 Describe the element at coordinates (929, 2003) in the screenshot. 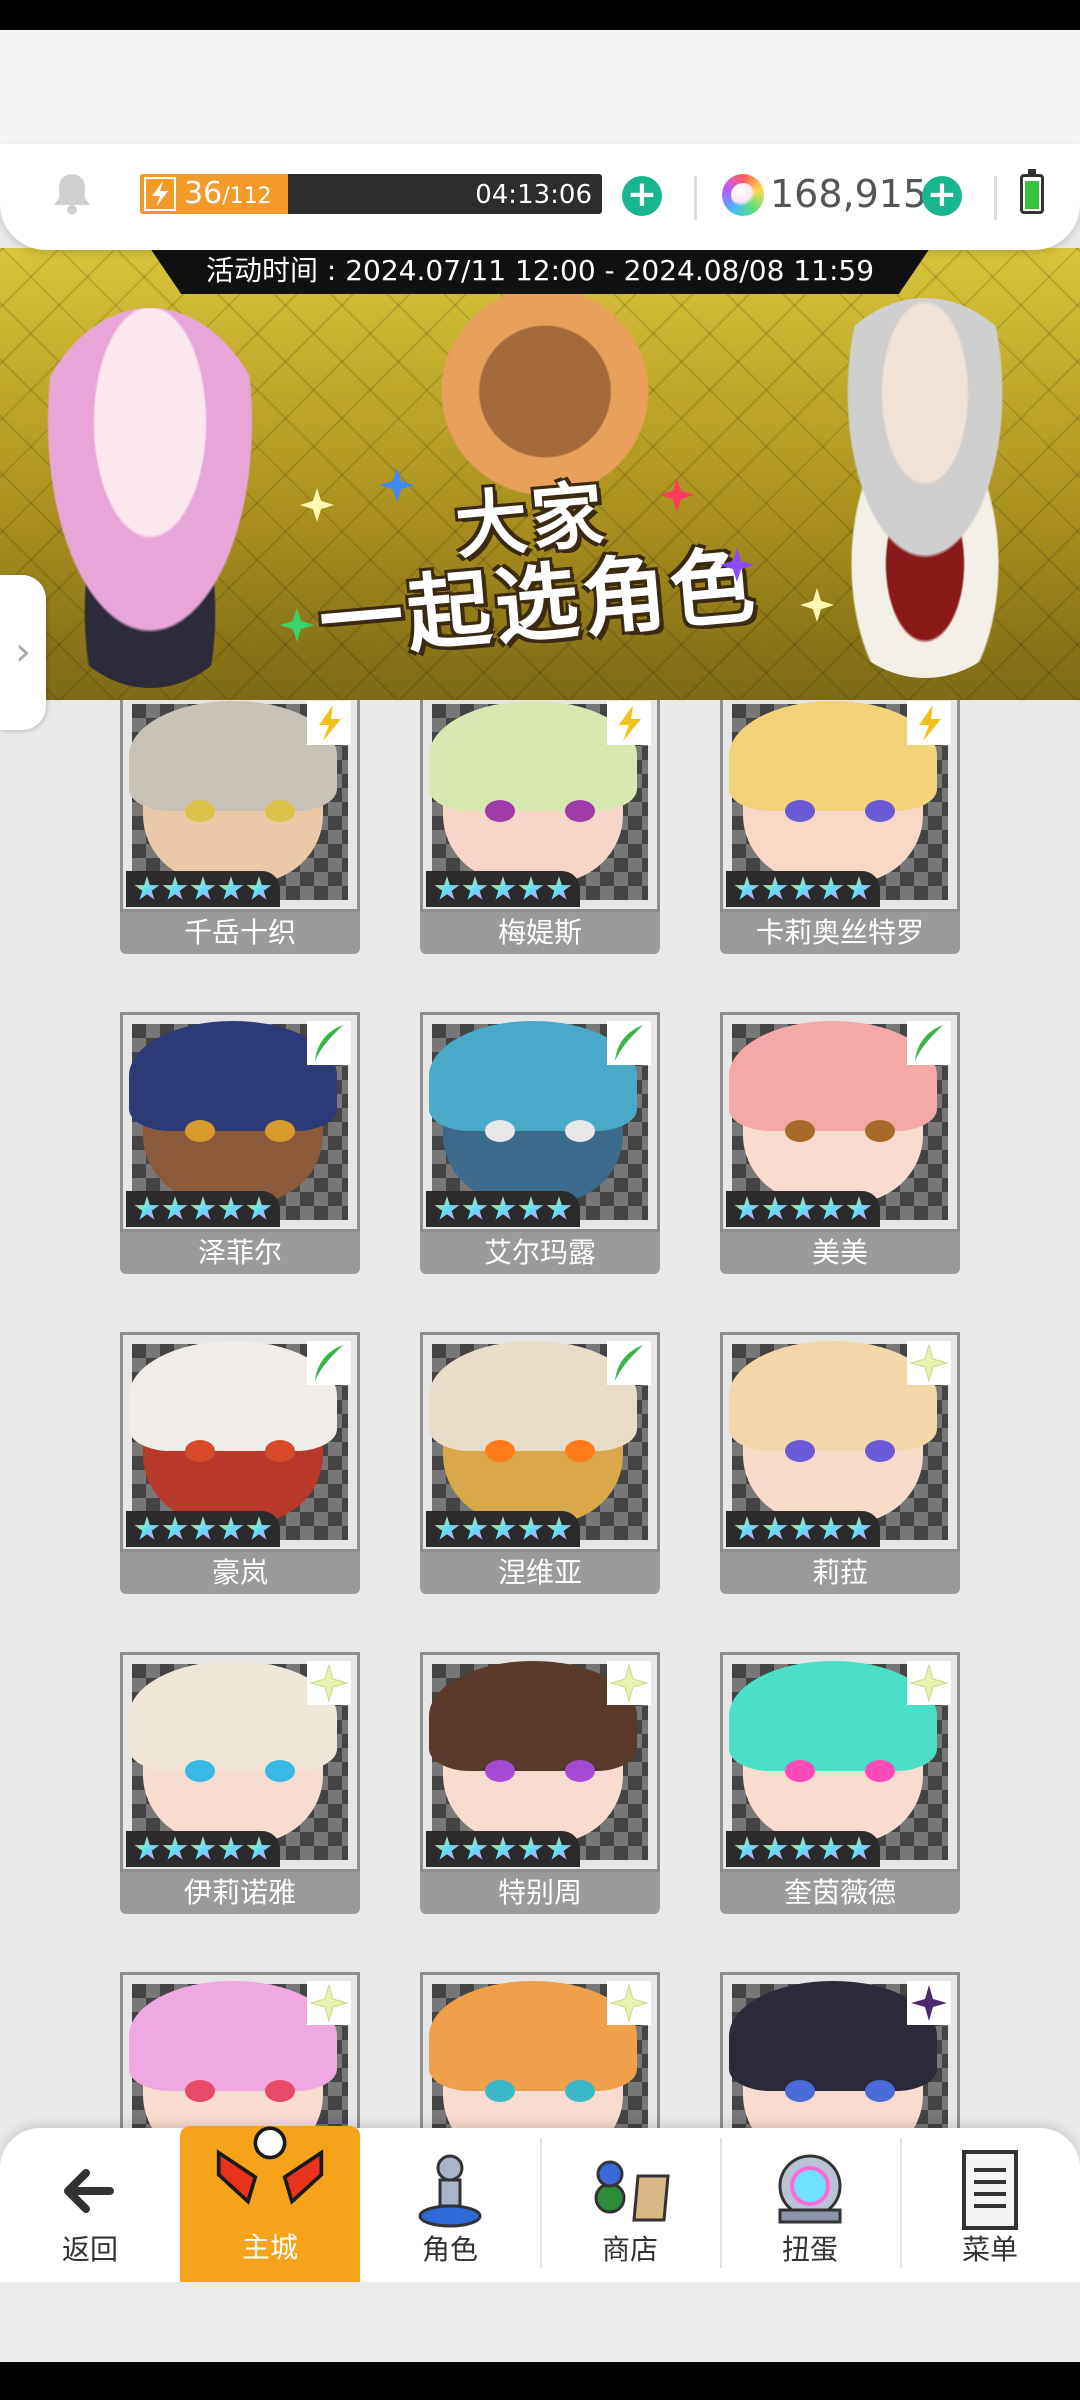

I see `dark-element-icon` at that location.